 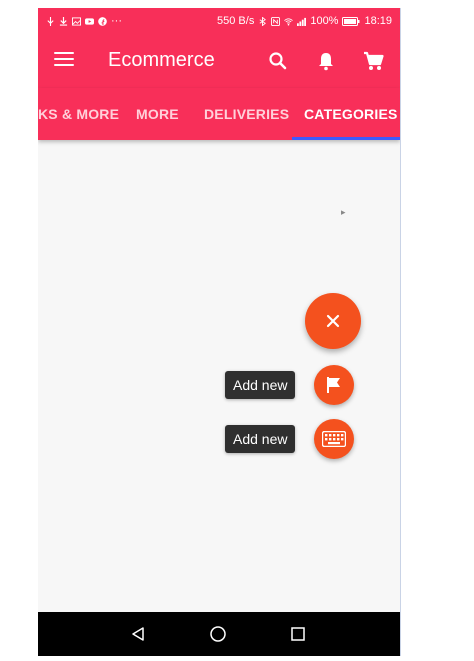 I want to click on network-speed: 550 B/s, so click(x=236, y=21).